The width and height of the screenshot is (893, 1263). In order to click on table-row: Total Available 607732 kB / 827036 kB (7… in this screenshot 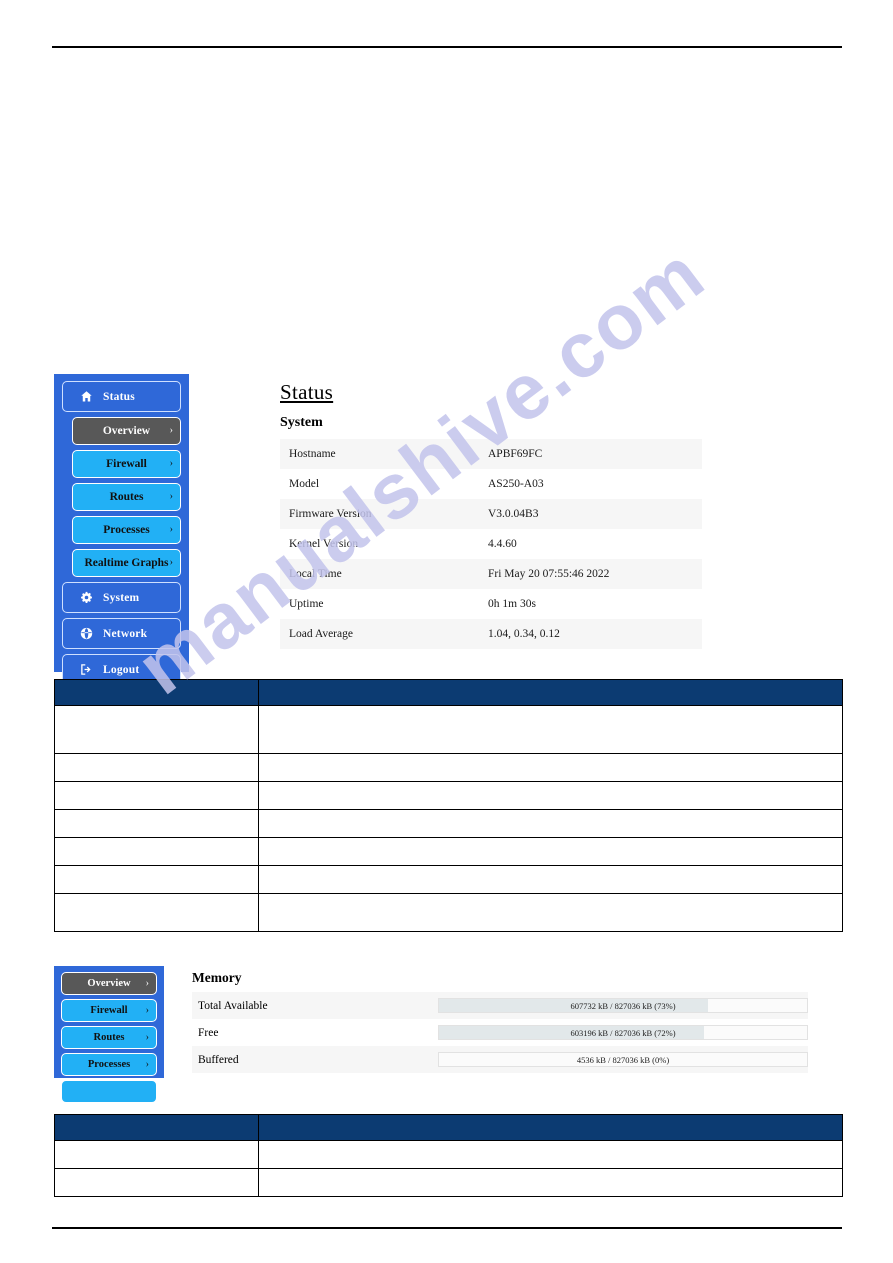, I will do `click(500, 1005)`.